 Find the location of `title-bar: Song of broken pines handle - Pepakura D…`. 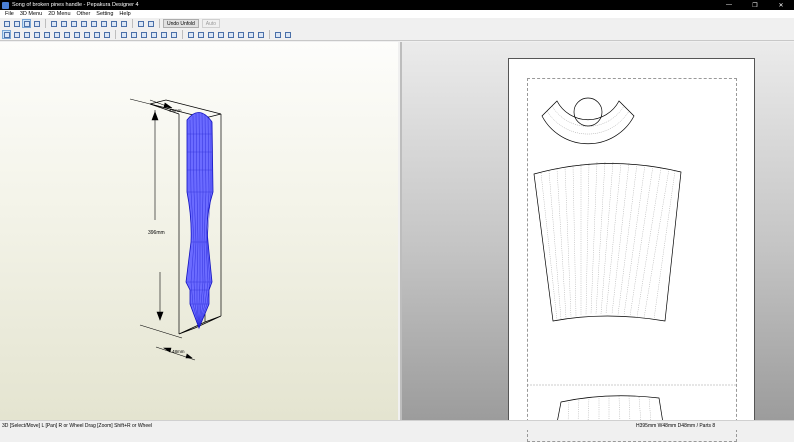

title-bar: Song of broken pines handle - Pepakura D… is located at coordinates (397, 5).